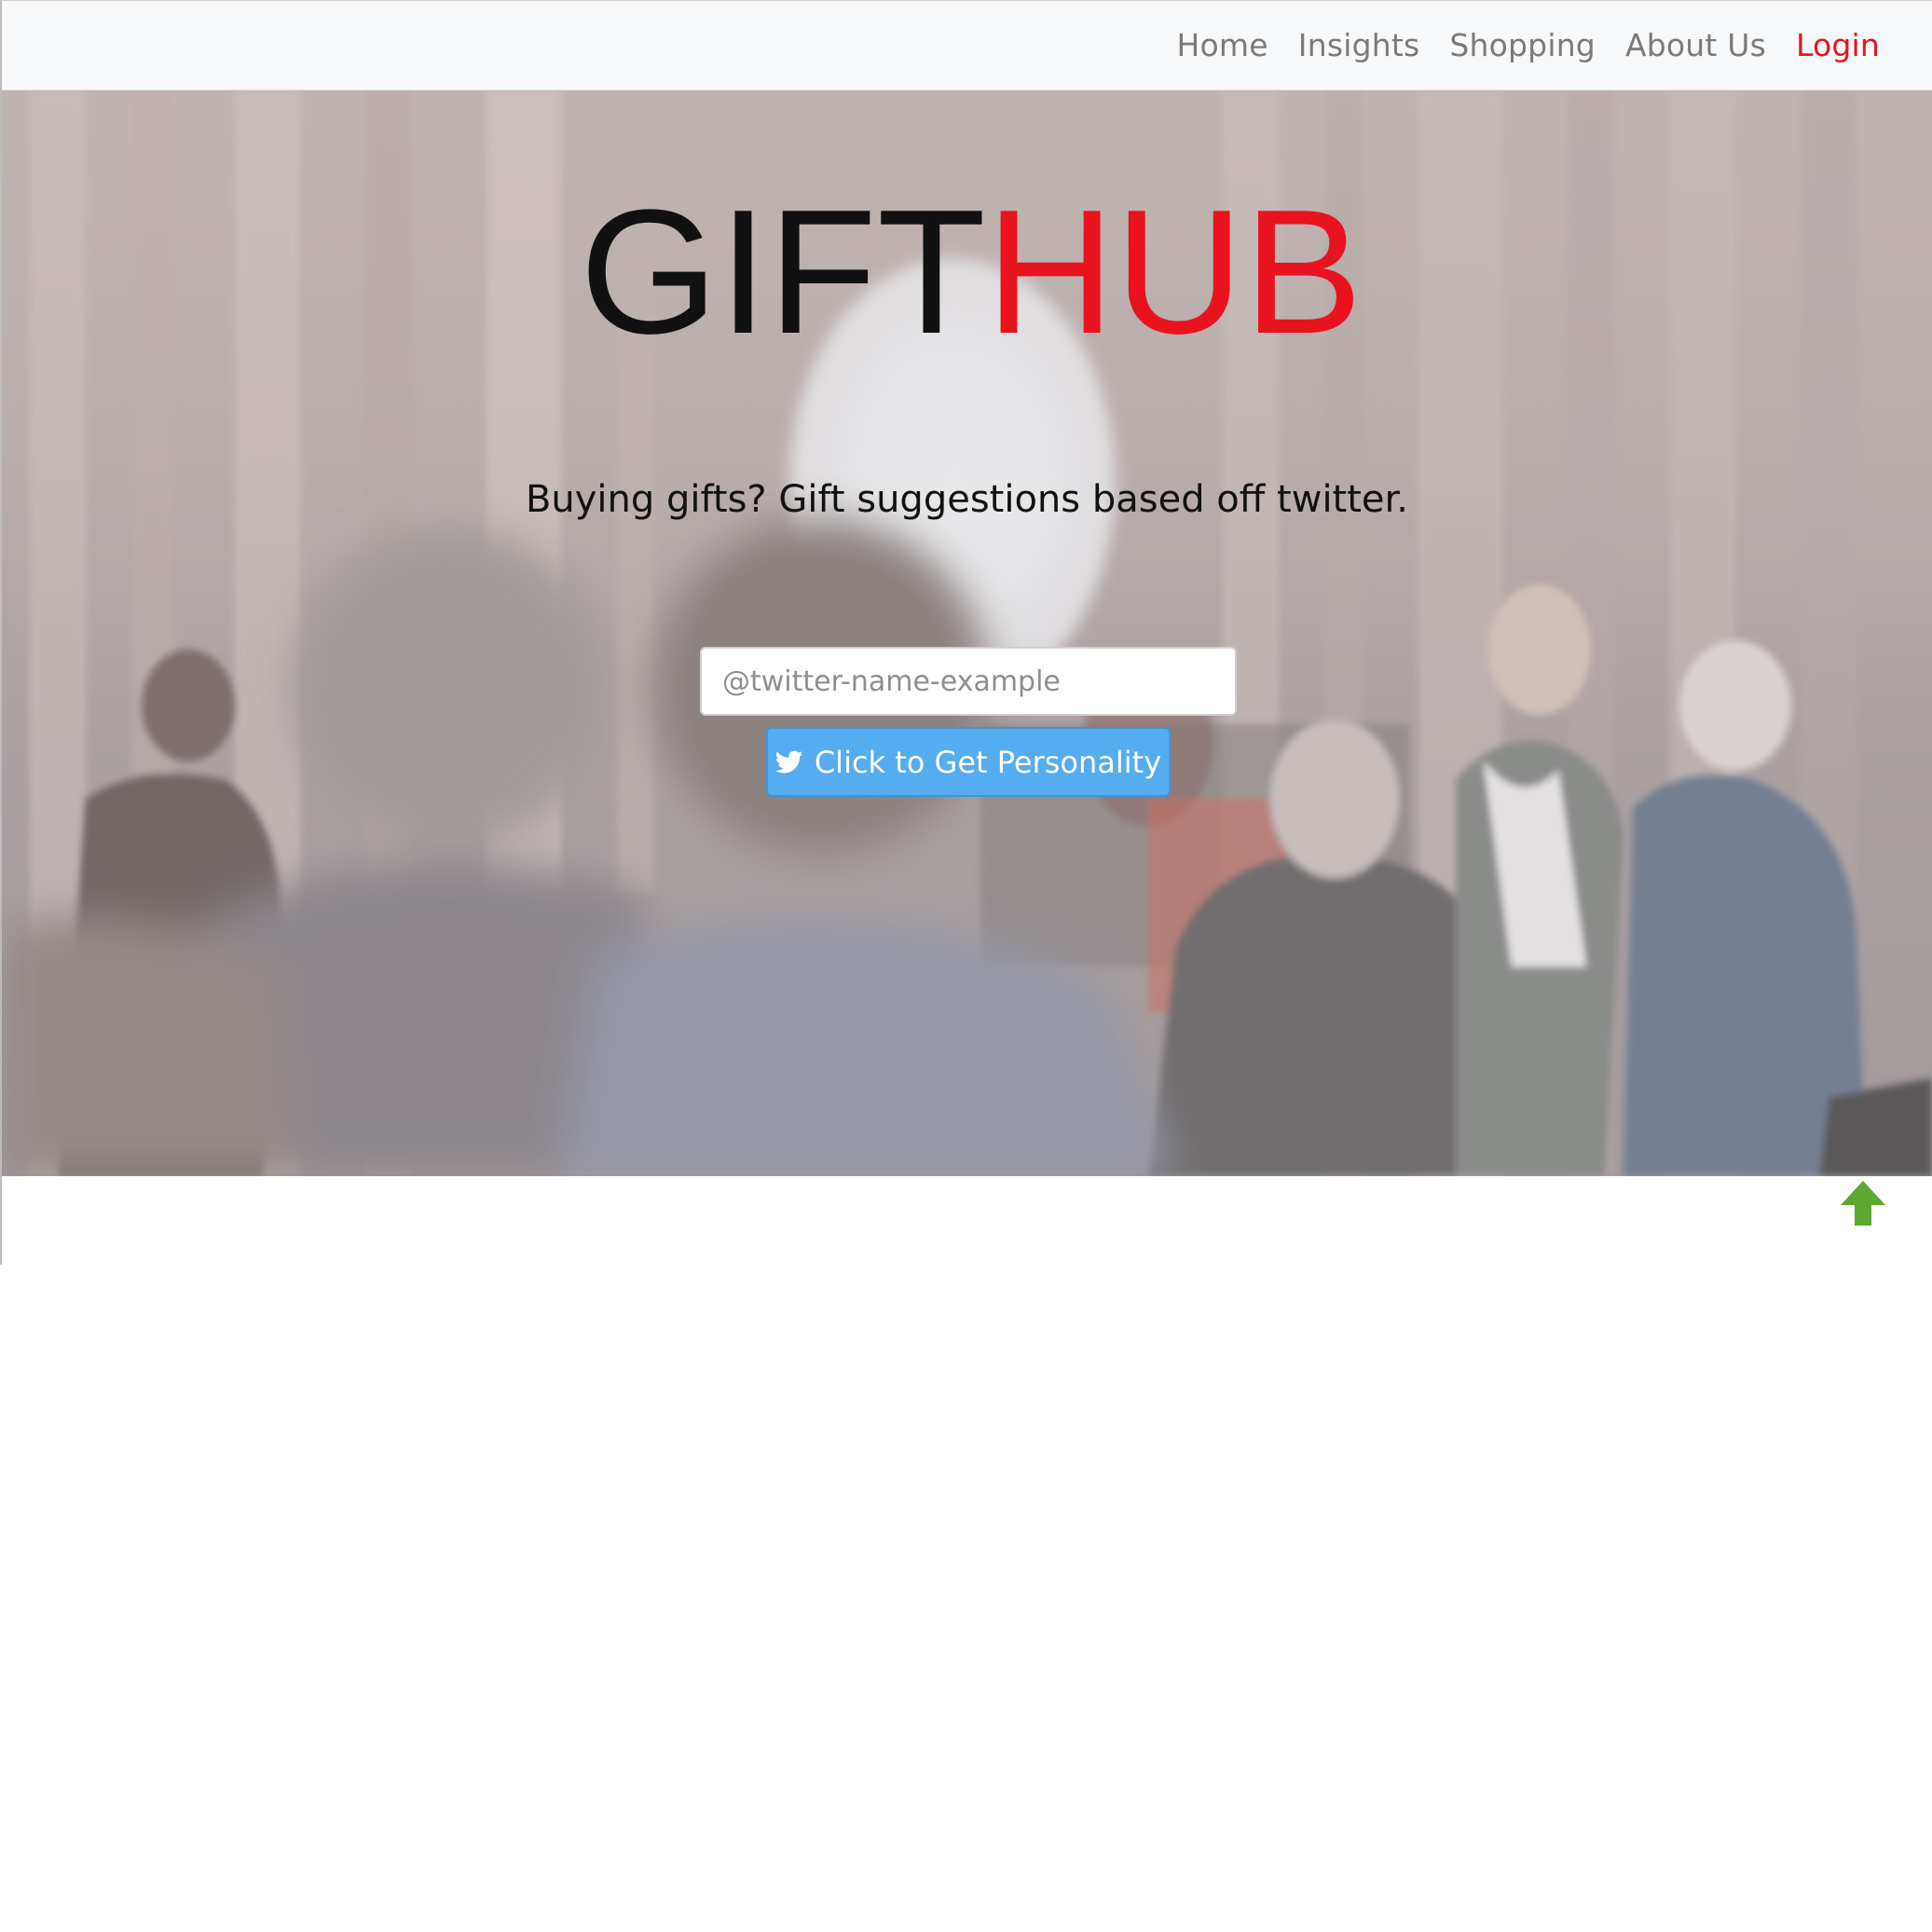  What do you see at coordinates (968, 681) in the screenshot?
I see `twitter-handle-input` at bounding box center [968, 681].